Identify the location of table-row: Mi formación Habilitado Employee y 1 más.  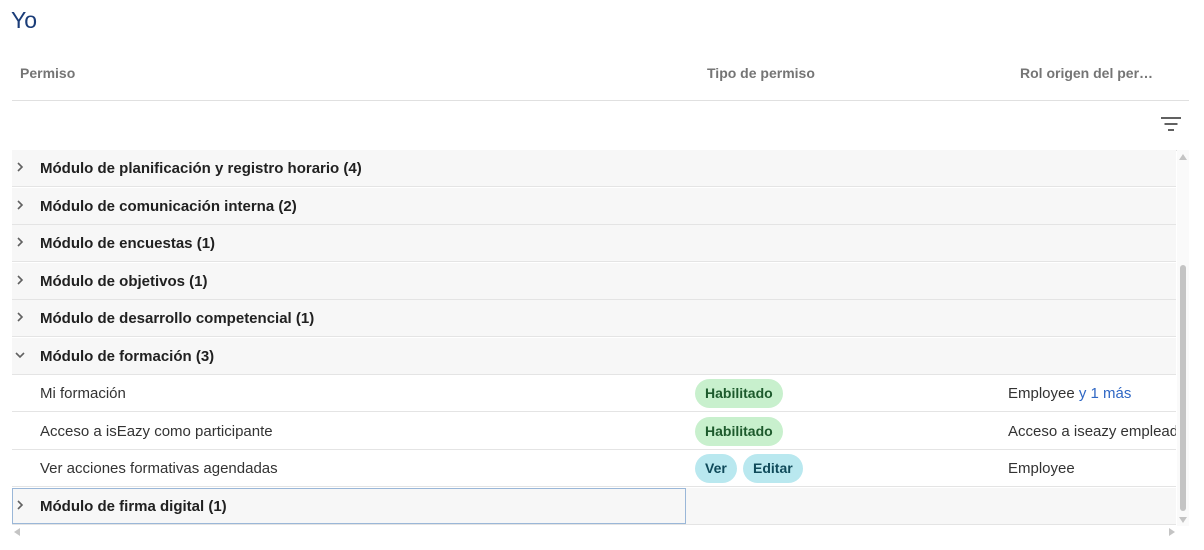
(594, 393).